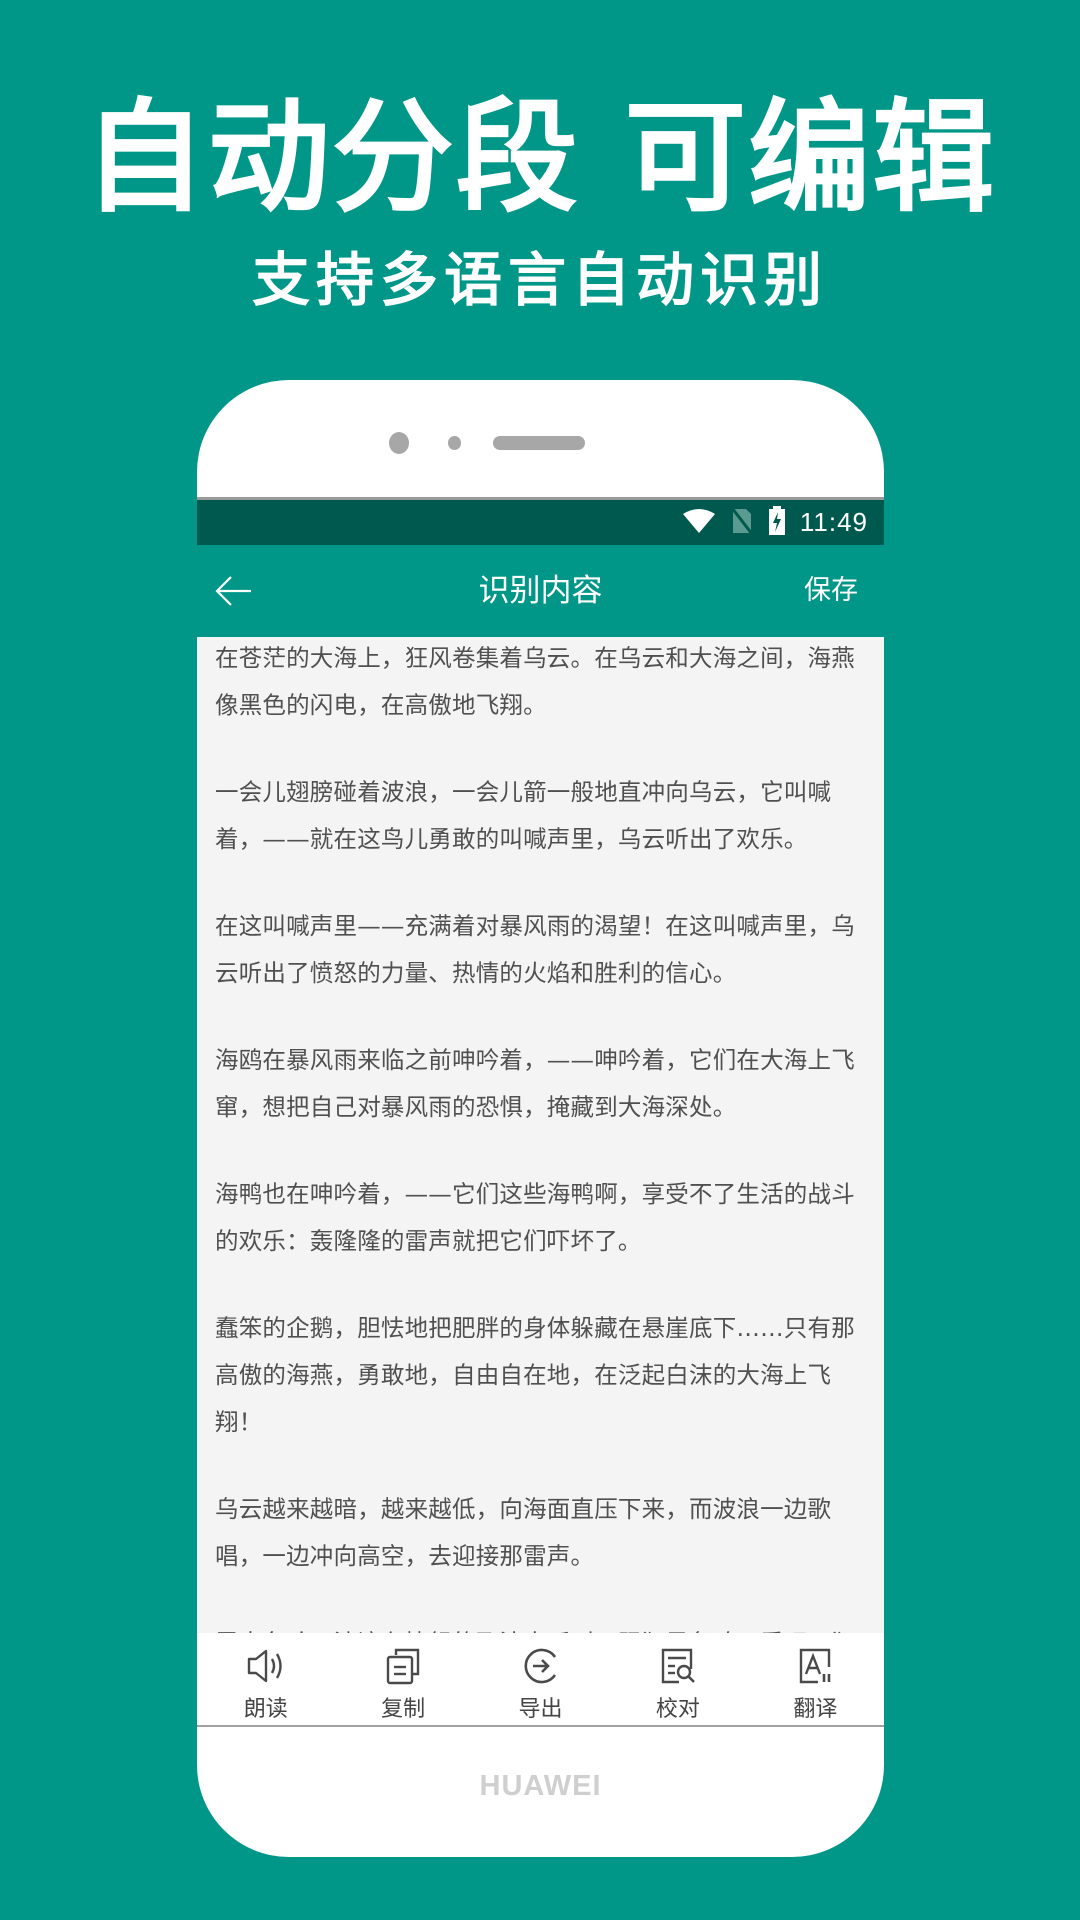  I want to click on tool-label: 校对, so click(677, 1709).